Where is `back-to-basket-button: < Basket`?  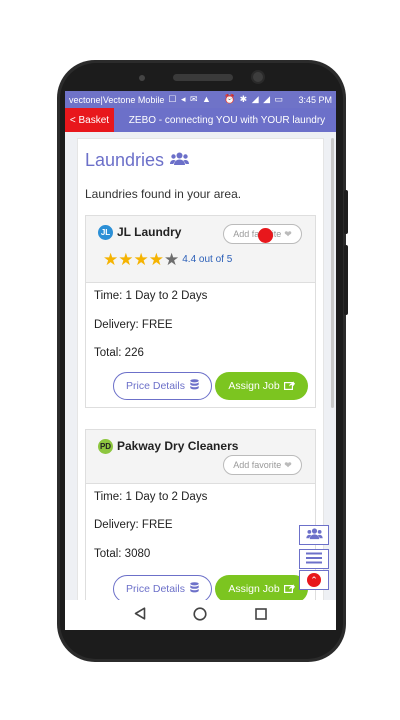
back-to-basket-button: < Basket is located at coordinates (89, 120).